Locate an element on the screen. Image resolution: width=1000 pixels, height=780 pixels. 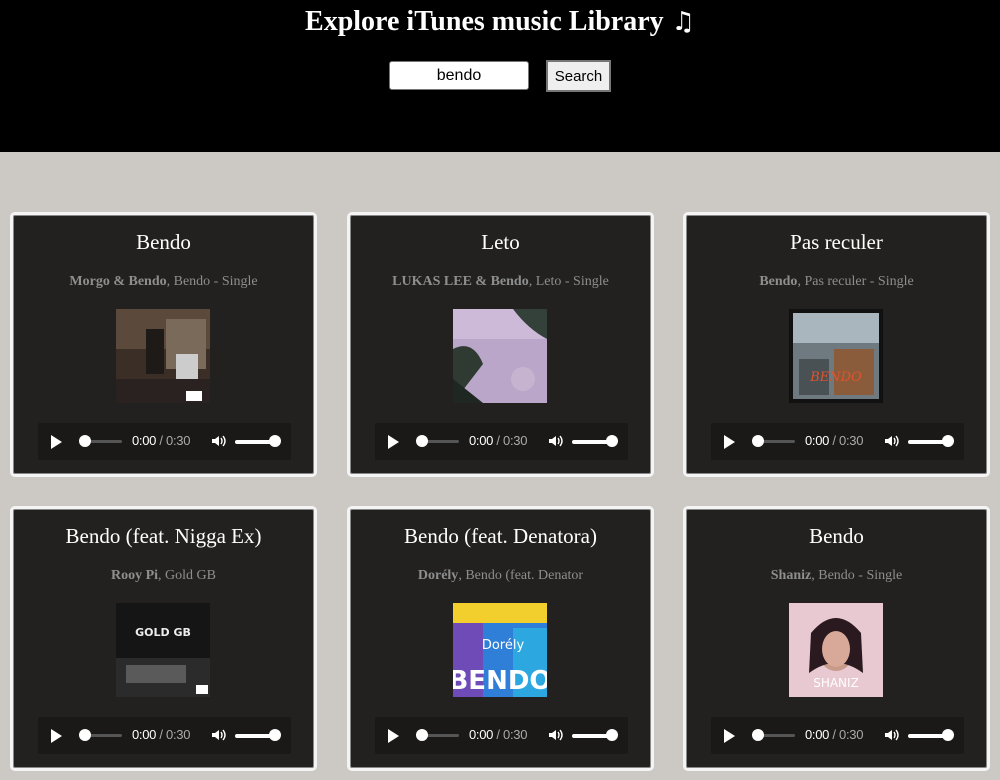
track-subtitle: Morgo & Bendo, Bendo - Single is located at coordinates (163, 282).